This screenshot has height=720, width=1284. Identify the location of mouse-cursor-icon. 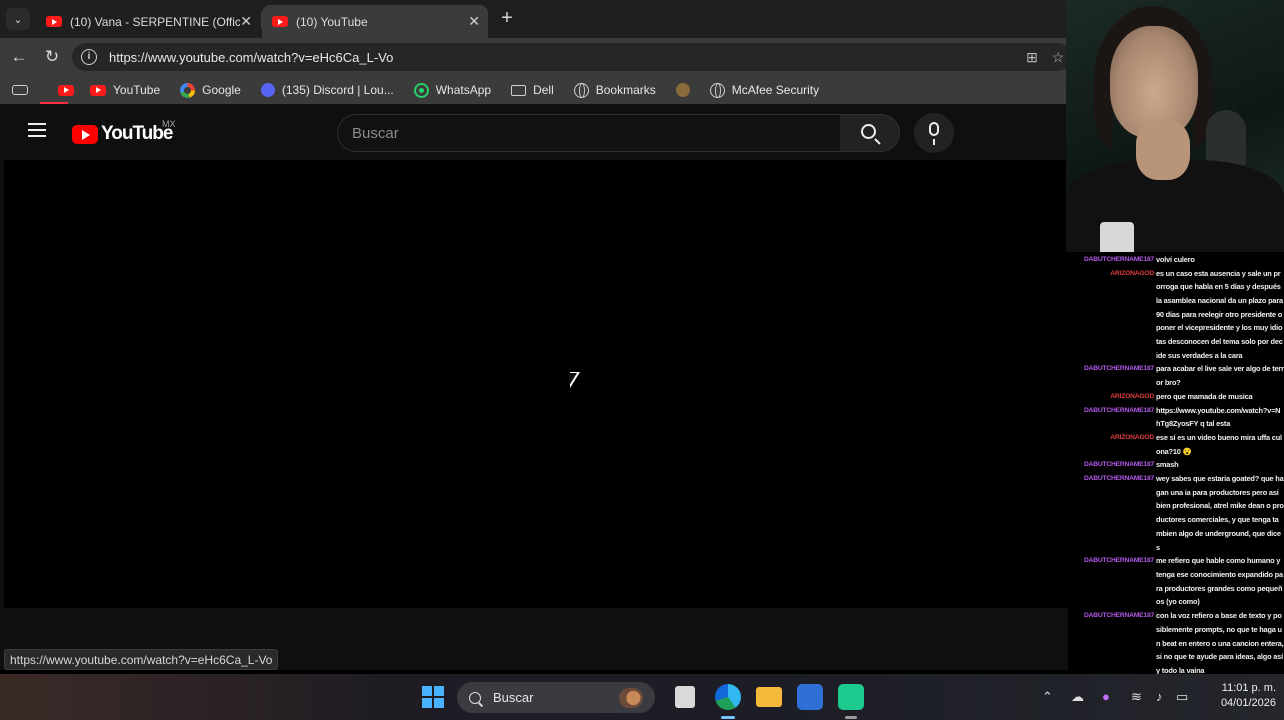
(574, 380).